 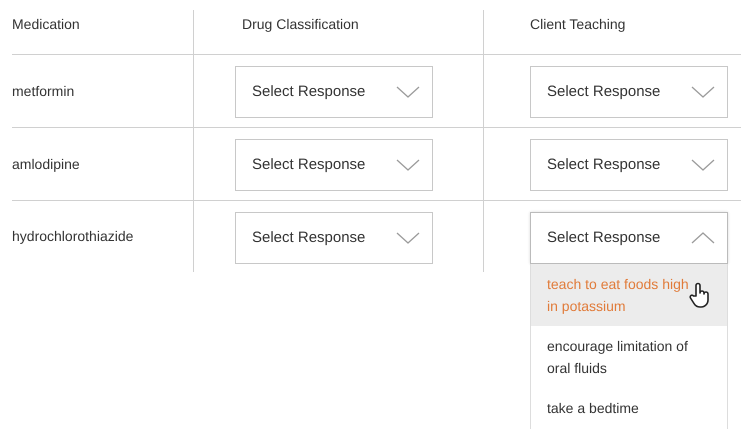 I want to click on medication-name: amlodipine, so click(x=46, y=164).